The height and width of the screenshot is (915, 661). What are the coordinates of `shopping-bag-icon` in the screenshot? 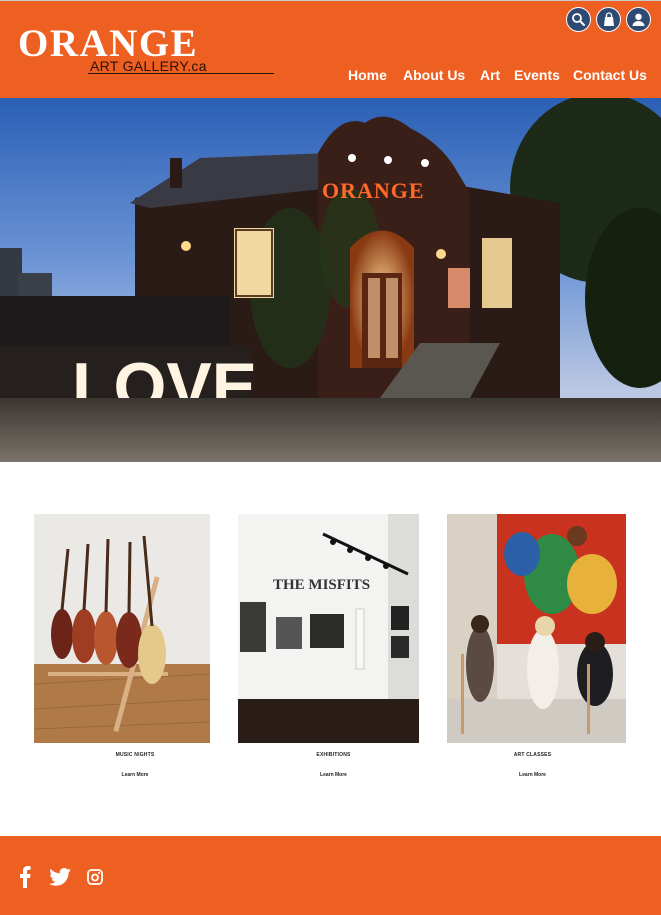 It's located at (608, 19).